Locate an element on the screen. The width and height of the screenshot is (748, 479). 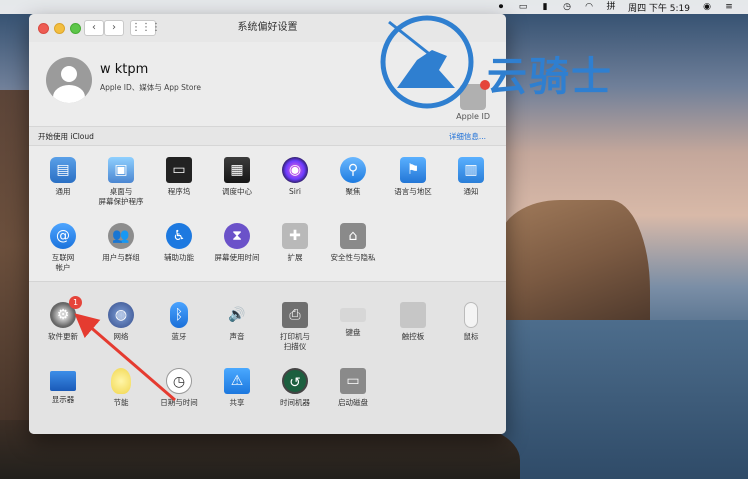
pref-printers-scanners: ⎙ 打印机与 扫描仪 is located at coordinates (295, 327).